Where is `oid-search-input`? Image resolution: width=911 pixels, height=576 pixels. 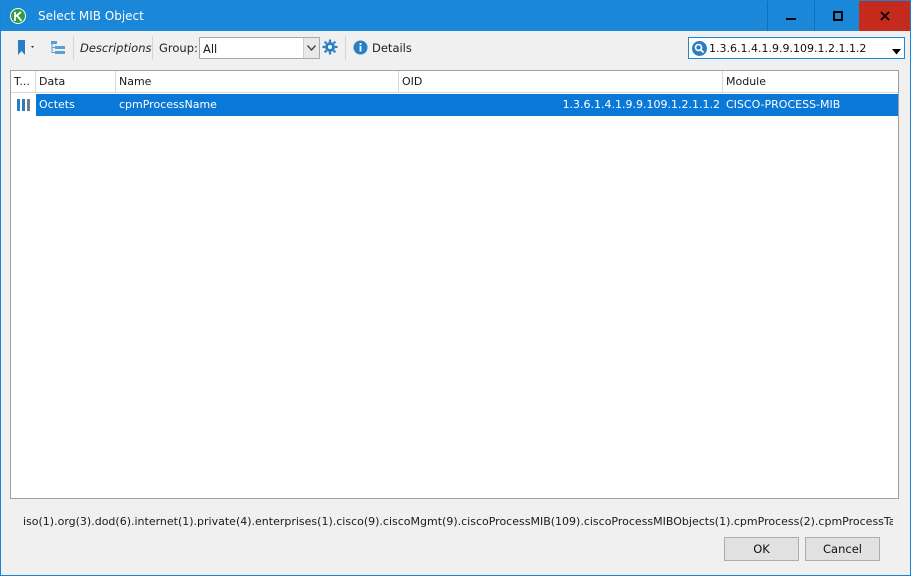
oid-search-input is located at coordinates (794, 48).